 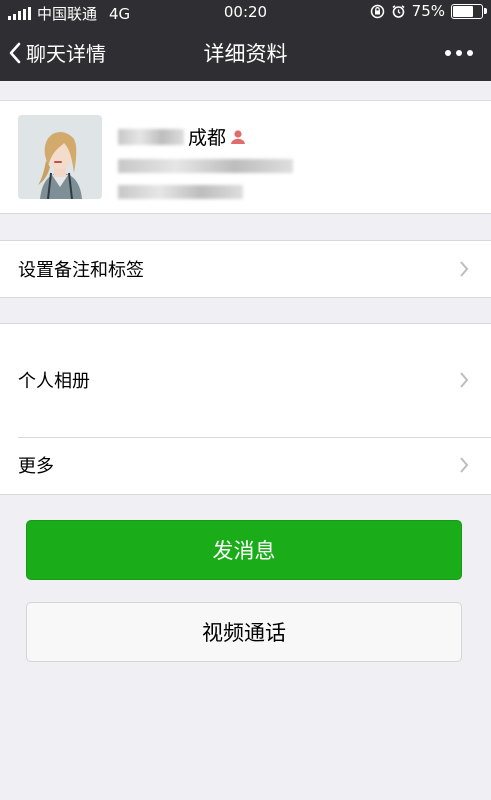 I want to click on video-call-button: 视频通话, so click(x=244, y=632).